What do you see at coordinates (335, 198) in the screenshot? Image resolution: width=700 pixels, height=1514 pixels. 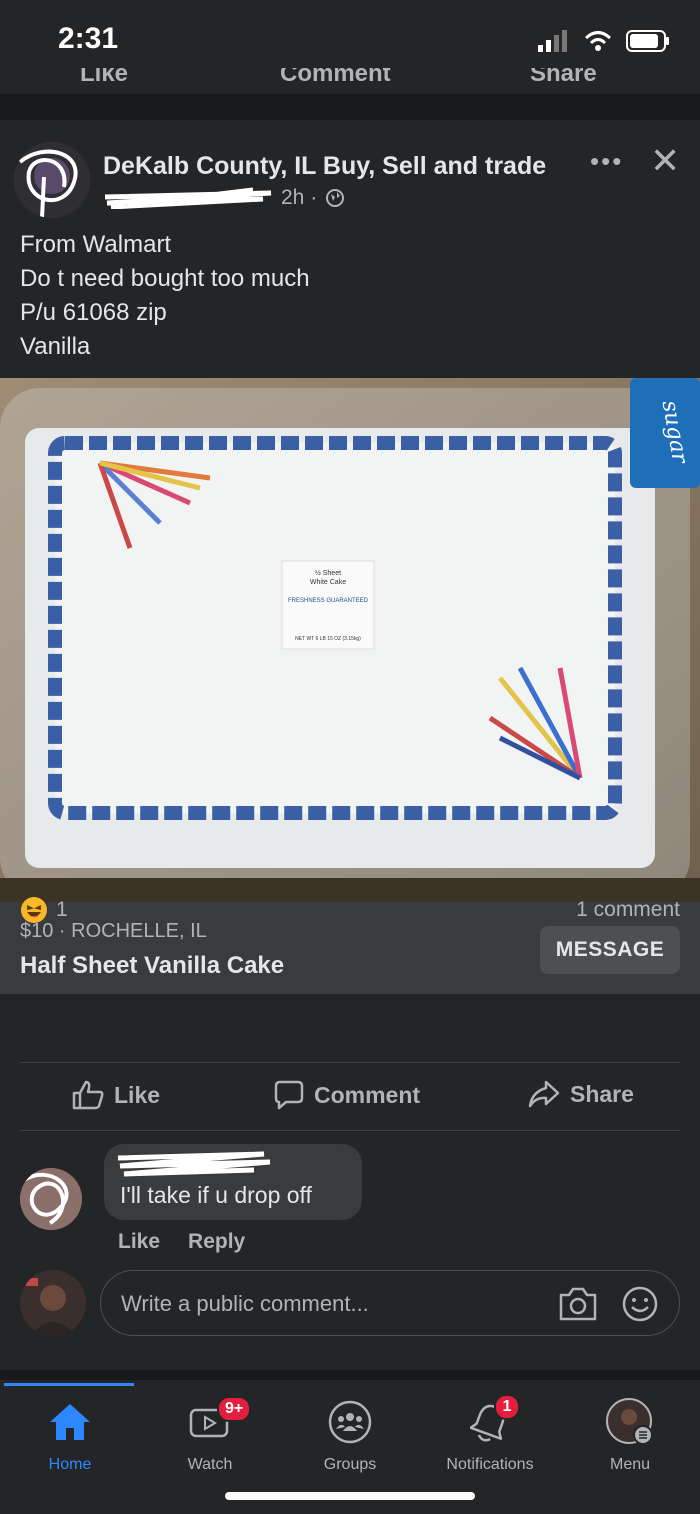 I see `globe-icon` at bounding box center [335, 198].